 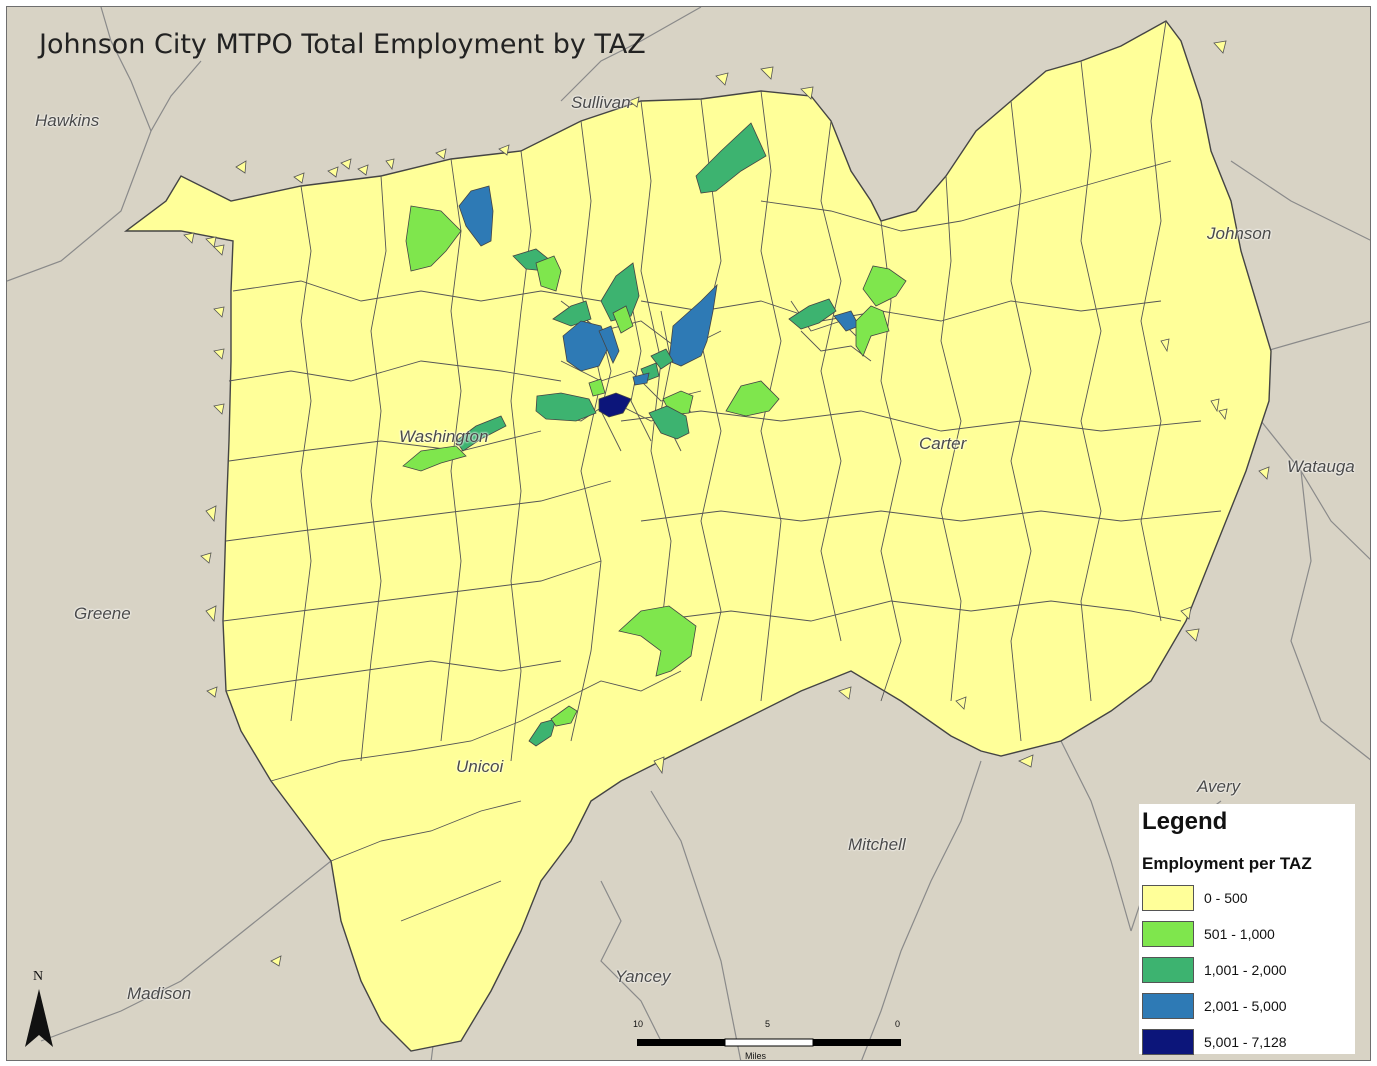 What do you see at coordinates (1219, 786) in the screenshot?
I see `county-label-avery: Avery` at bounding box center [1219, 786].